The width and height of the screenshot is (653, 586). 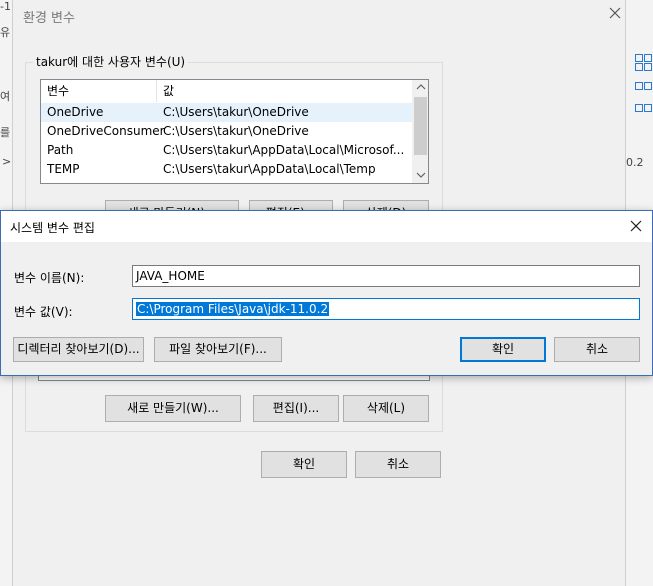 What do you see at coordinates (7, 161) in the screenshot?
I see `bg-text: >` at bounding box center [7, 161].